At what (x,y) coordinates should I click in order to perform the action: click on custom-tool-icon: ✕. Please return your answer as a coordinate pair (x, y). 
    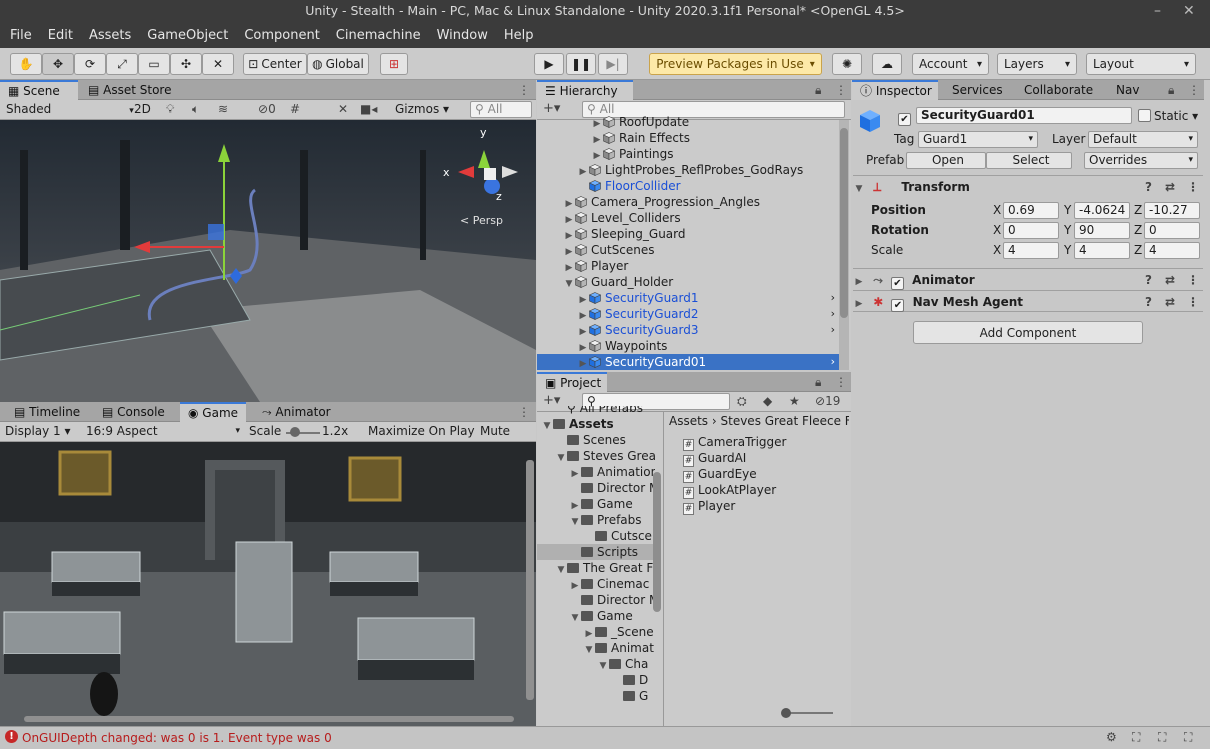
    Looking at the image, I should click on (218, 64).